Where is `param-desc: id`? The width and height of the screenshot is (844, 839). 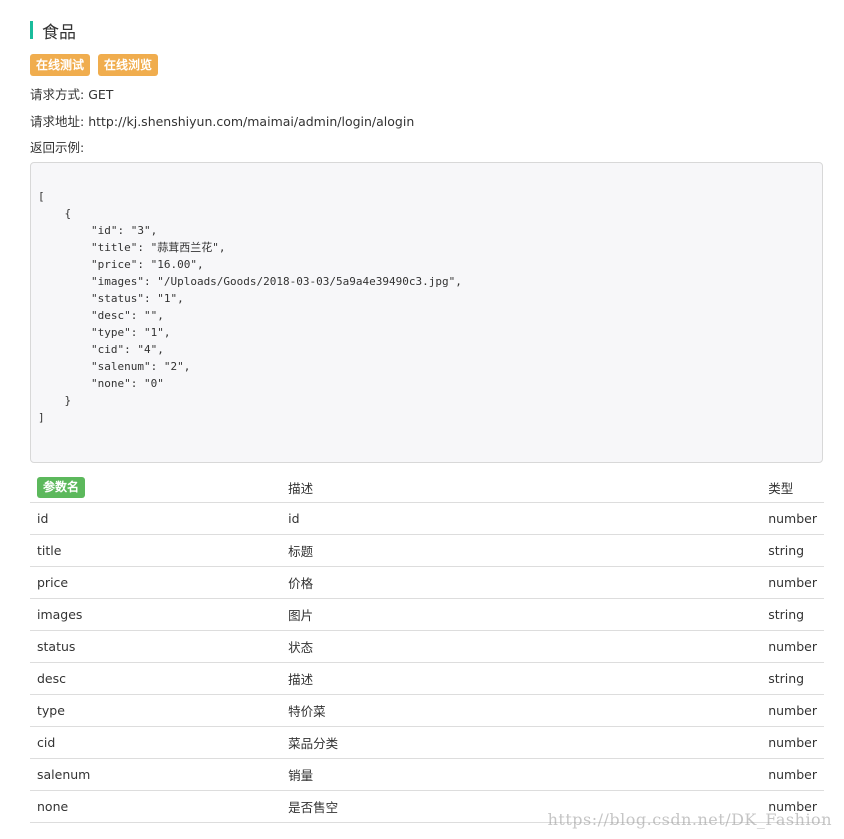
param-desc: id is located at coordinates (521, 518).